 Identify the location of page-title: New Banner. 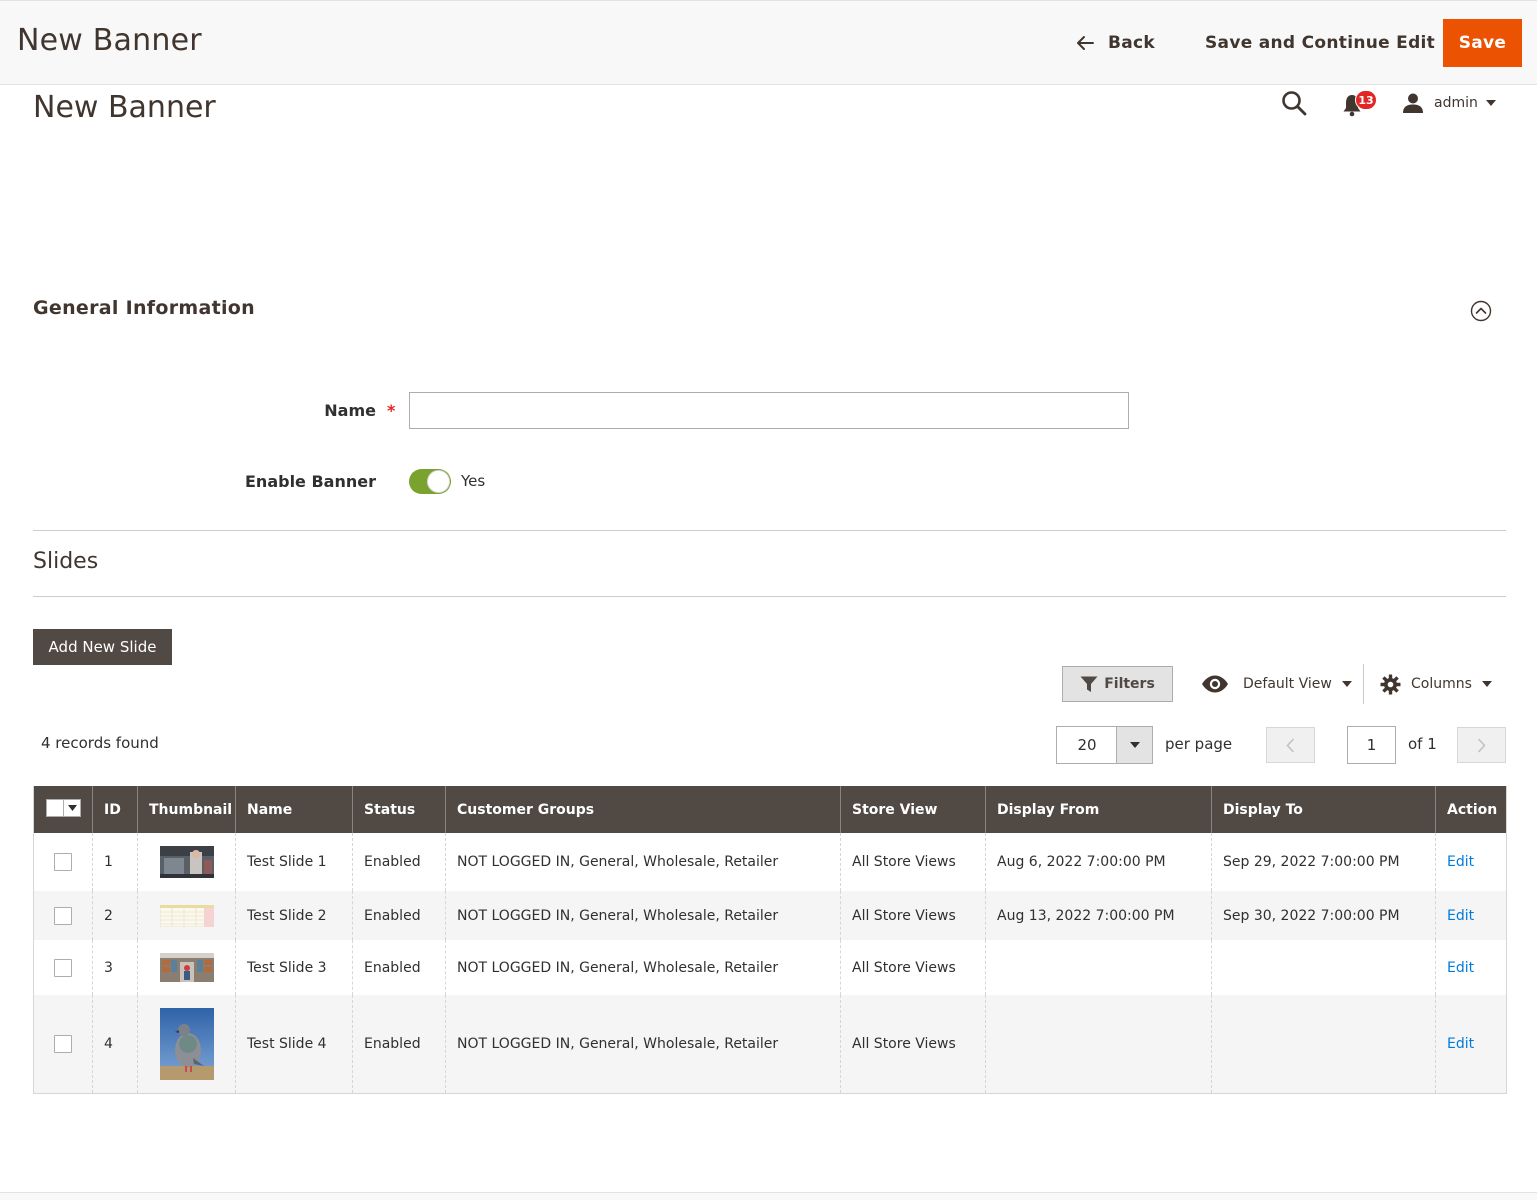
(124, 107).